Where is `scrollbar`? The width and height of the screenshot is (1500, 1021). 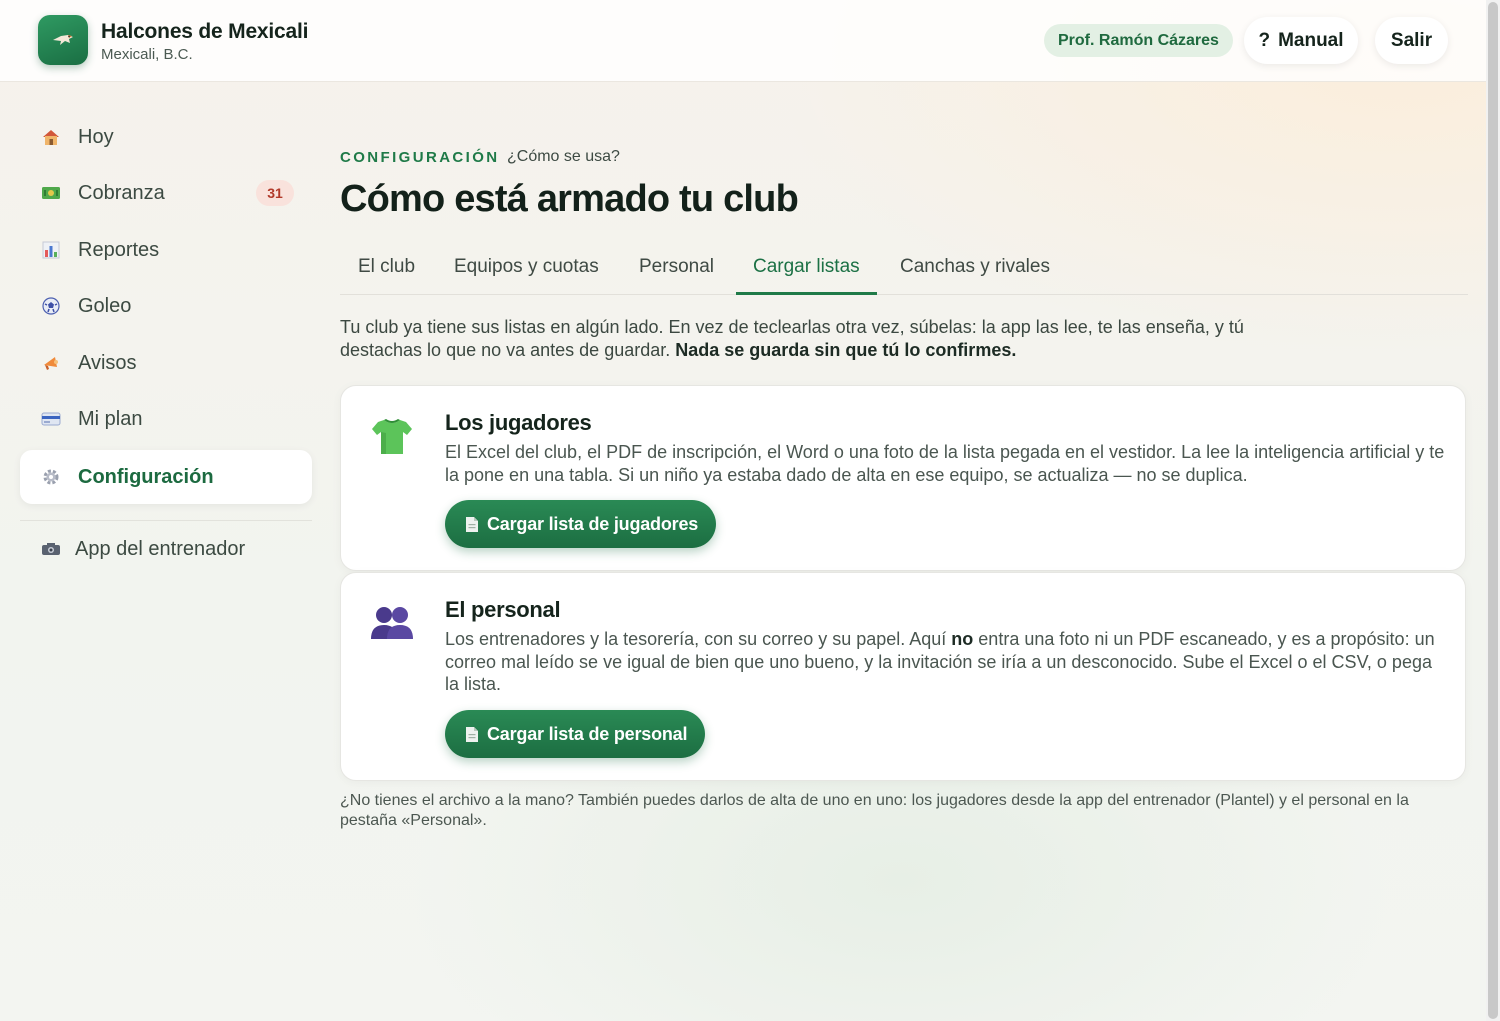
scrollbar is located at coordinates (1493, 510).